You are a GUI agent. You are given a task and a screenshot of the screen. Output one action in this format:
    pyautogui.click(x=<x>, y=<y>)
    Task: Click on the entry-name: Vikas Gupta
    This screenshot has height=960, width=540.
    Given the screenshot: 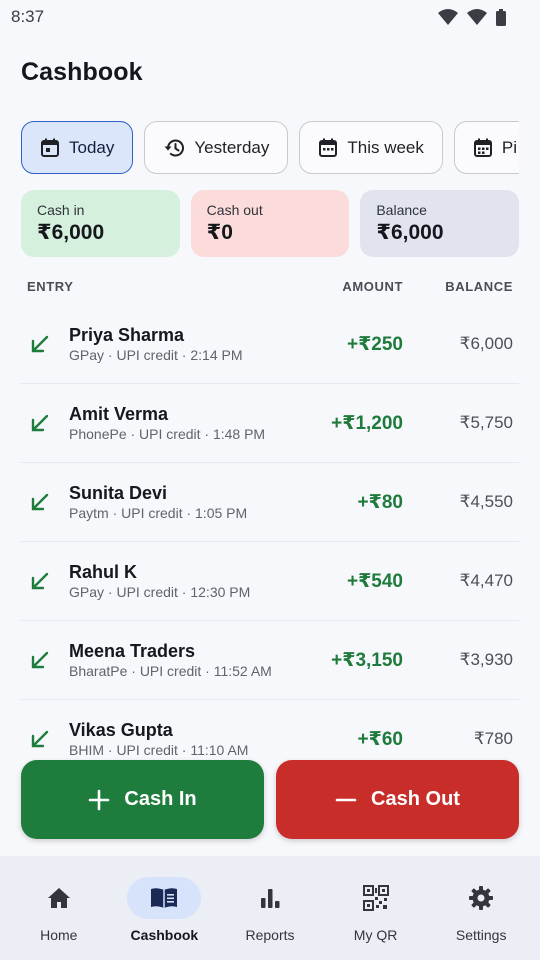 What is the action you would take?
    pyautogui.click(x=121, y=730)
    